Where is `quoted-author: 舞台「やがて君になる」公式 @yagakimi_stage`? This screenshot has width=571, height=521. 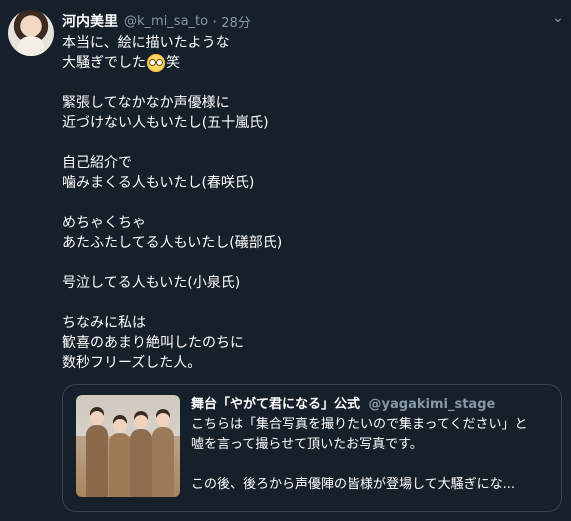
quoted-author: 舞台「やがて君になる」公式 @yagakimi_stage is located at coordinates (371, 405).